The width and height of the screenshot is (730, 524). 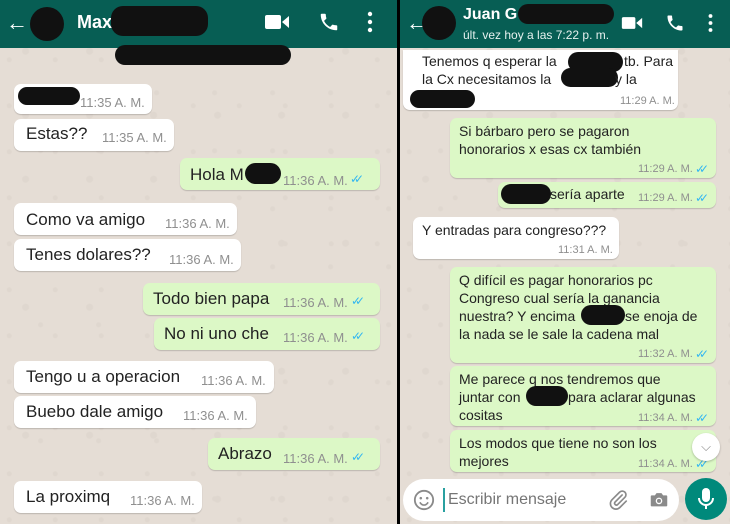 I want to click on message-line: mejores, so click(x=484, y=461).